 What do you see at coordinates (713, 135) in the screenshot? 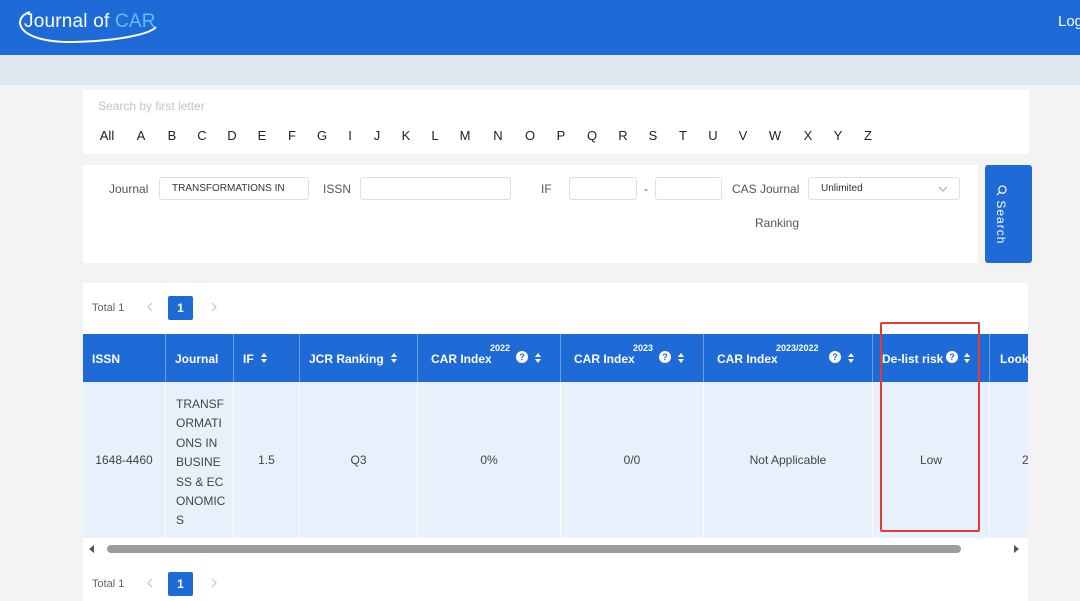
I see `letter-filter-u: U` at bounding box center [713, 135].